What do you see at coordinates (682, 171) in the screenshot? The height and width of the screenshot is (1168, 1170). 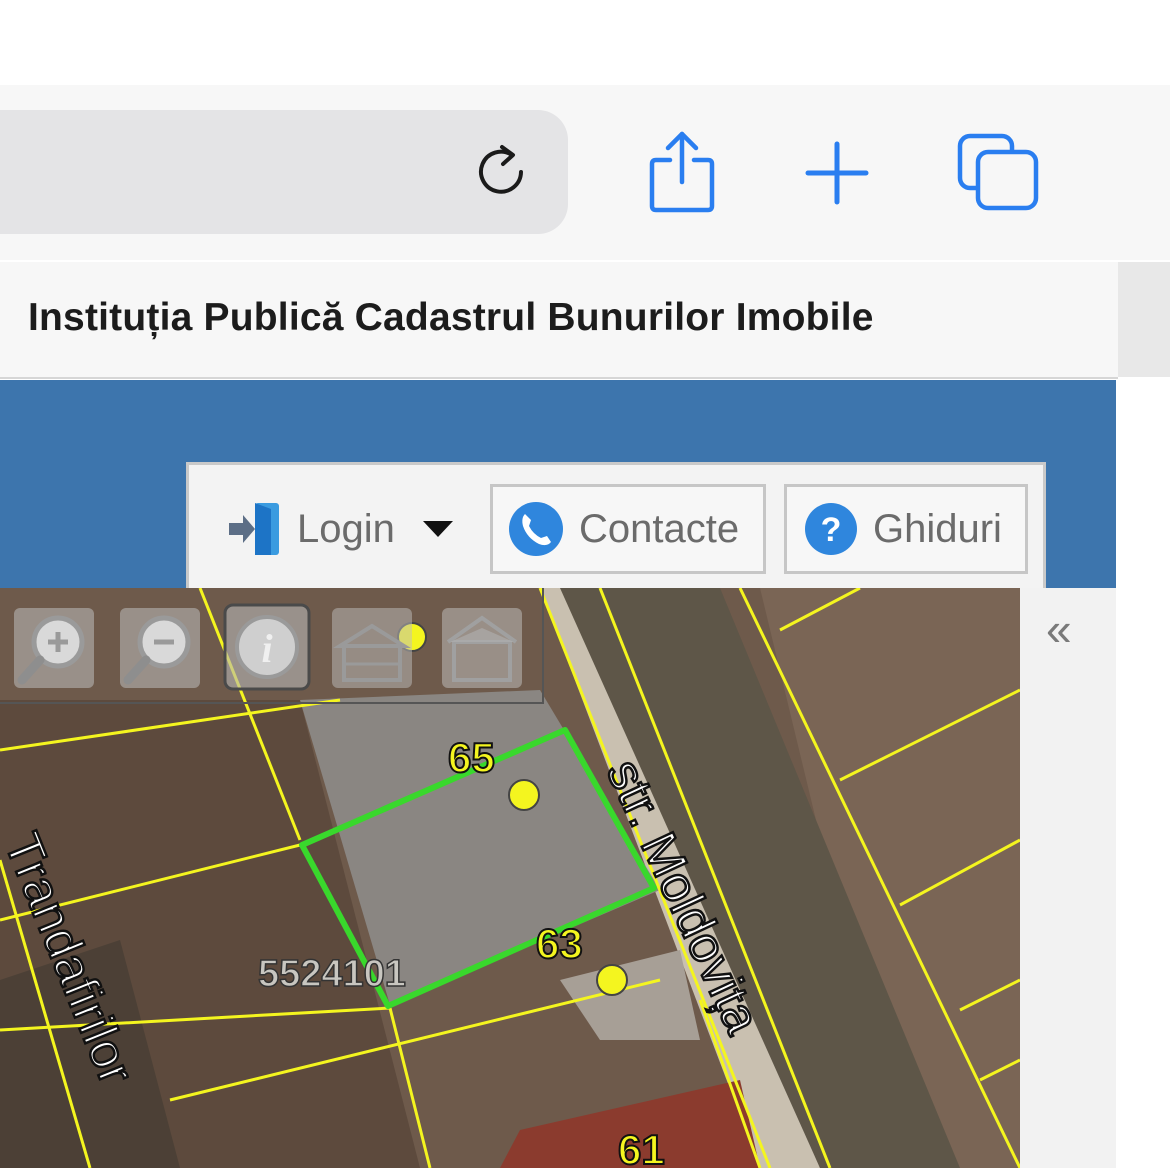 I see `share-icon` at bounding box center [682, 171].